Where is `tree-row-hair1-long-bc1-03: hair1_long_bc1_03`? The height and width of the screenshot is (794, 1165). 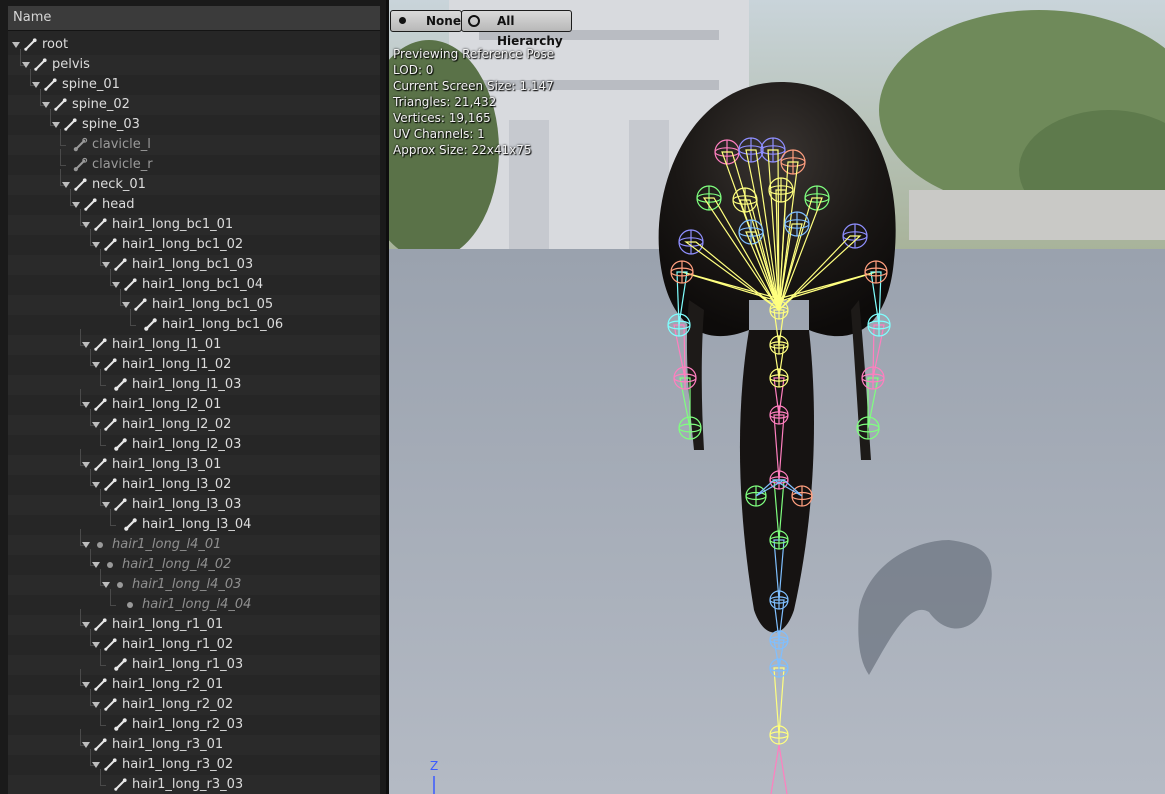
tree-row-hair1-long-bc1-03: hair1_long_bc1_03 is located at coordinates (194, 262).